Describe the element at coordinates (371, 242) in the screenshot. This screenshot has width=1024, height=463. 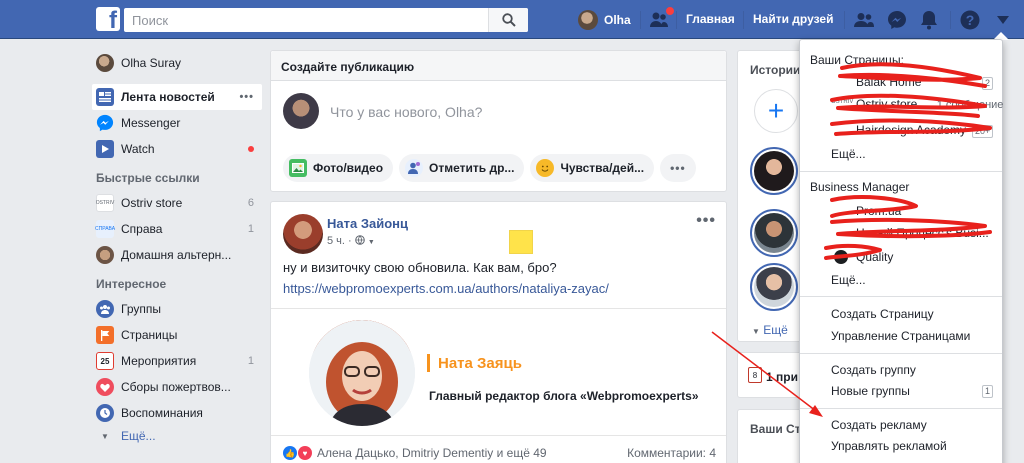
I see `chevron-down-icon: ▼` at that location.